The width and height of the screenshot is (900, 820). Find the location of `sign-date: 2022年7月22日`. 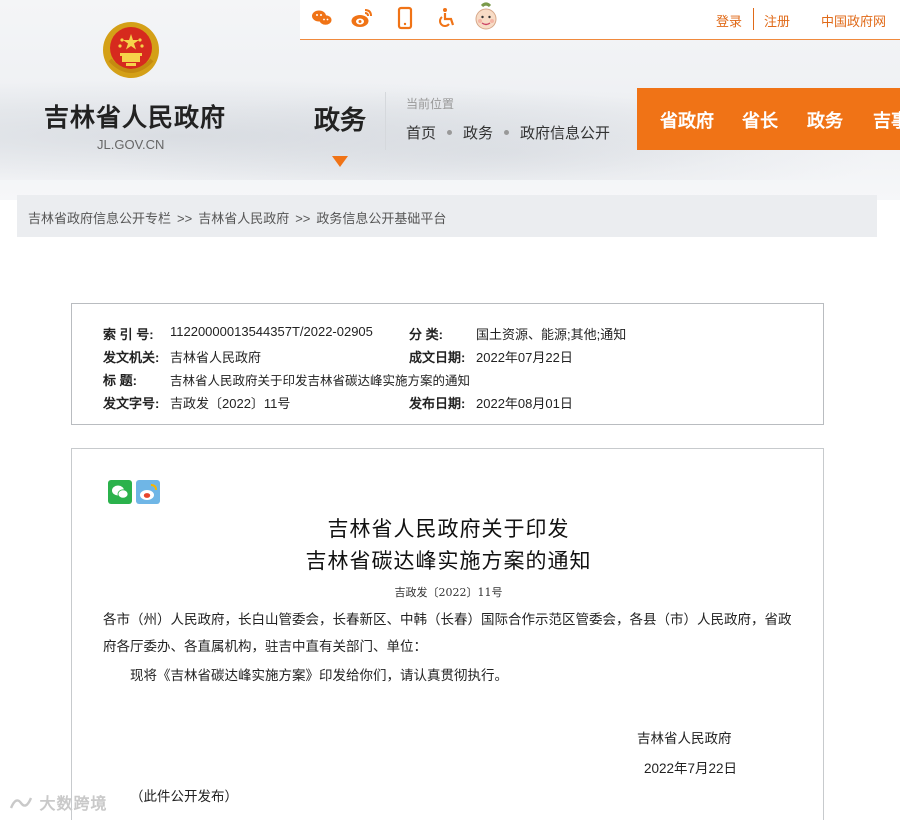

sign-date: 2022年7月22日 is located at coordinates (691, 768).